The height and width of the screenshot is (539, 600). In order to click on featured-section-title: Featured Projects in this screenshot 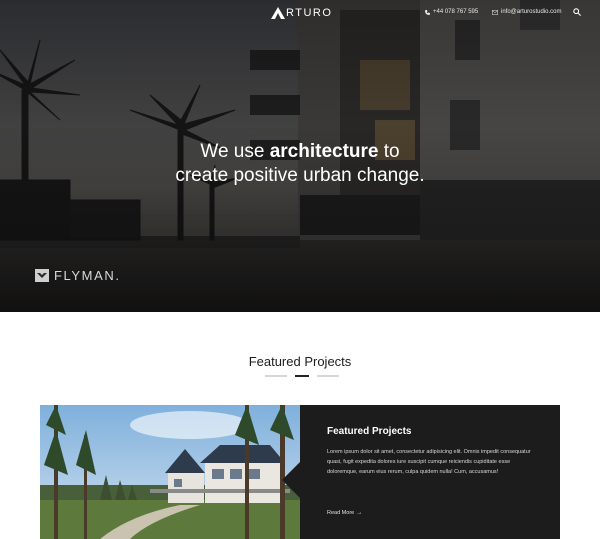, I will do `click(300, 361)`.